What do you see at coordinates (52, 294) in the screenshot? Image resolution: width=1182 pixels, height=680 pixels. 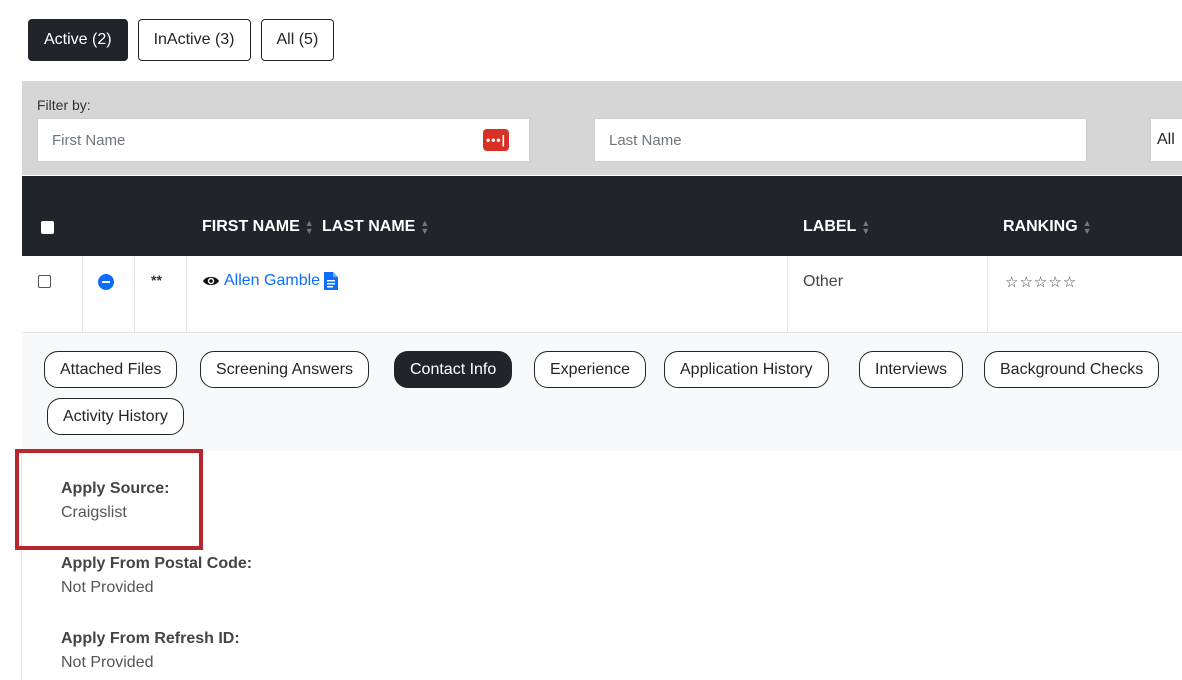 I see `cell-checkbox` at bounding box center [52, 294].